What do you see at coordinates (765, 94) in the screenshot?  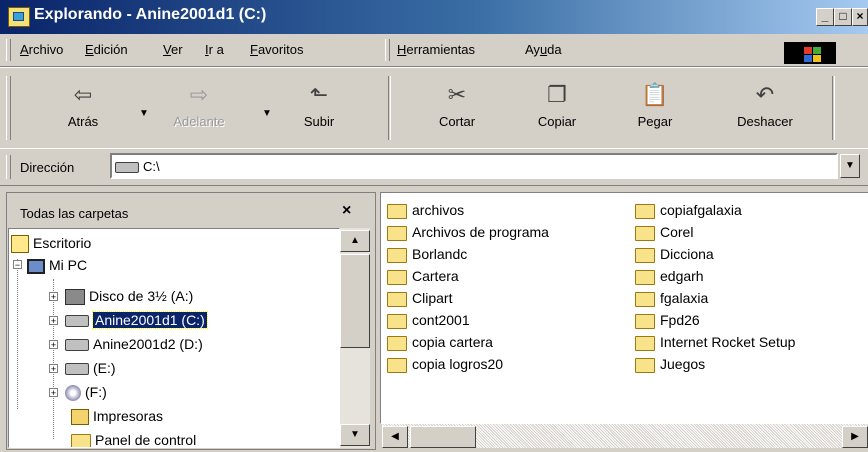 I see `undo-icon: ↶` at bounding box center [765, 94].